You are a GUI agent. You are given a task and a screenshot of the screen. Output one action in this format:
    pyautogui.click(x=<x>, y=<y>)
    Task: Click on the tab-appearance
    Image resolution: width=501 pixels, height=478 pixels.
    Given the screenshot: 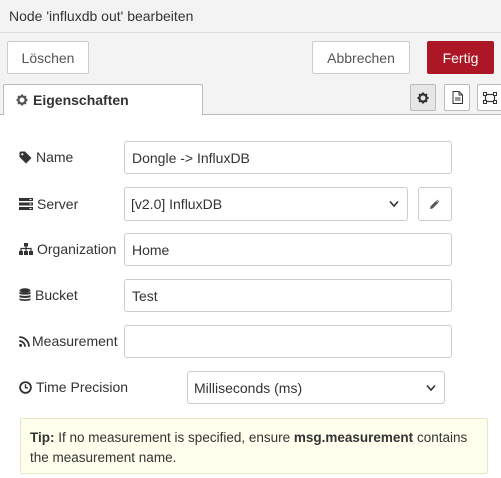 What is the action you would take?
    pyautogui.click(x=489, y=97)
    